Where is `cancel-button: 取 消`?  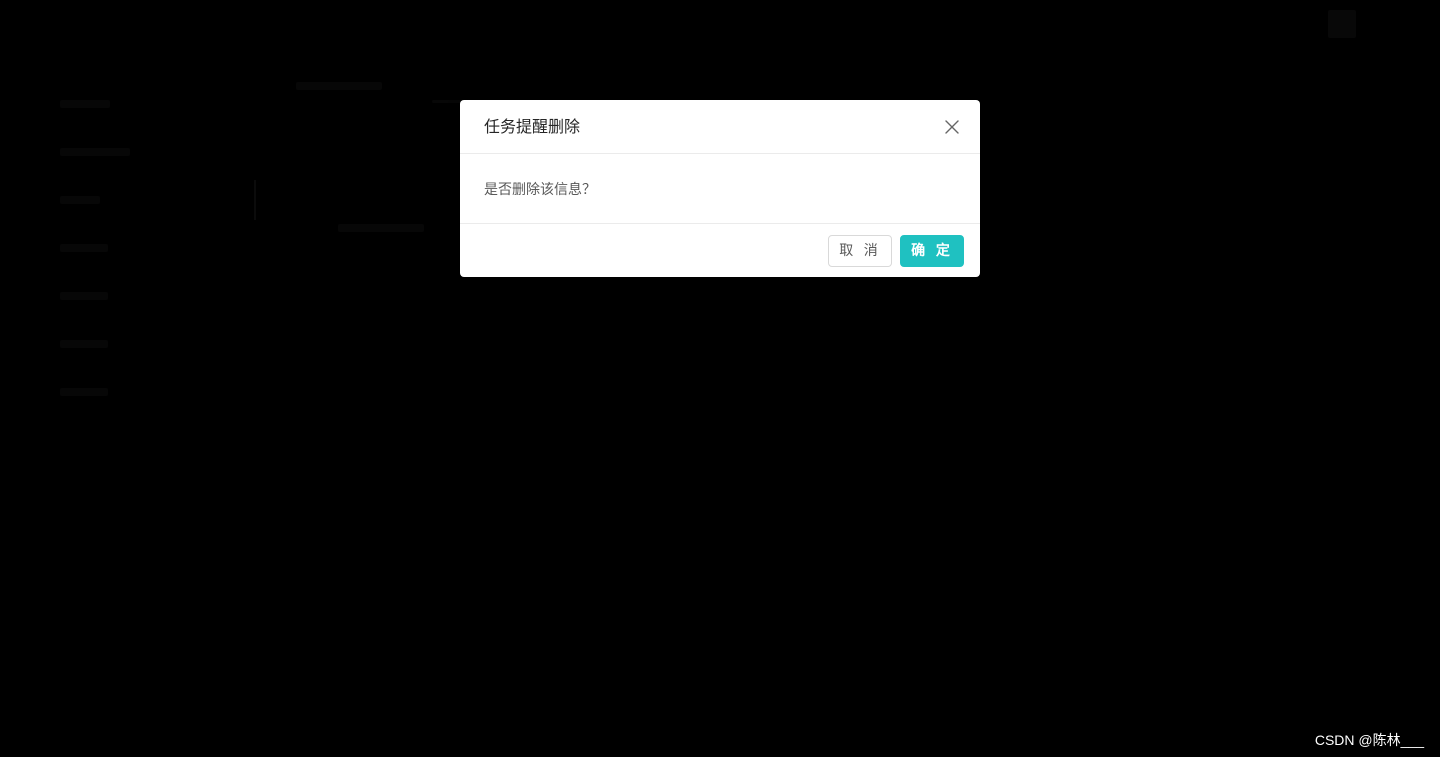 cancel-button: 取 消 is located at coordinates (860, 251).